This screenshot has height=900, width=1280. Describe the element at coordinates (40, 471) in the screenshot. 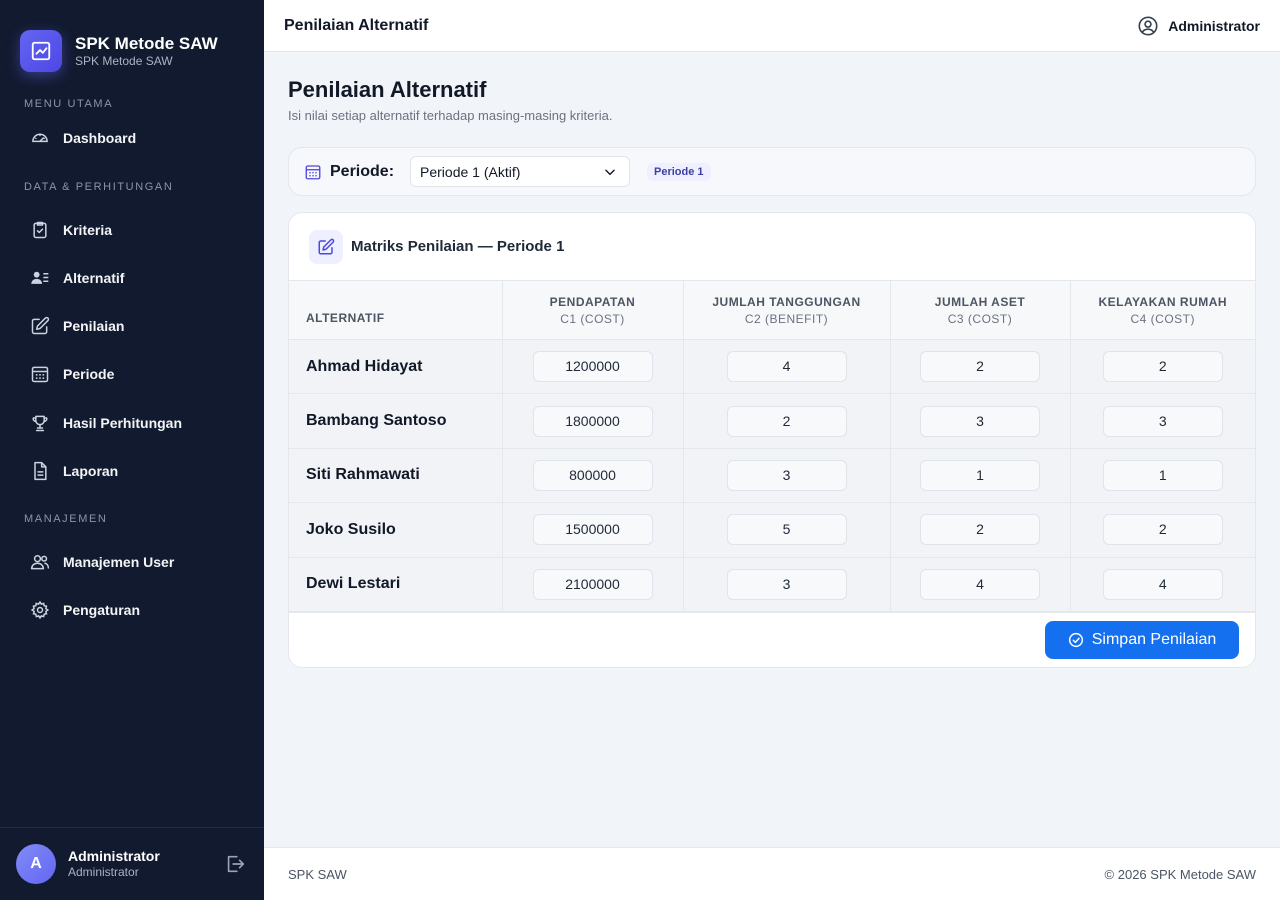

I see `document-icon` at that location.